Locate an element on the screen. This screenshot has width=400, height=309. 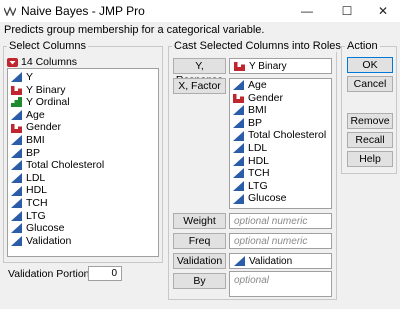
select-columns-label: Select Columns is located at coordinates (48, 46).